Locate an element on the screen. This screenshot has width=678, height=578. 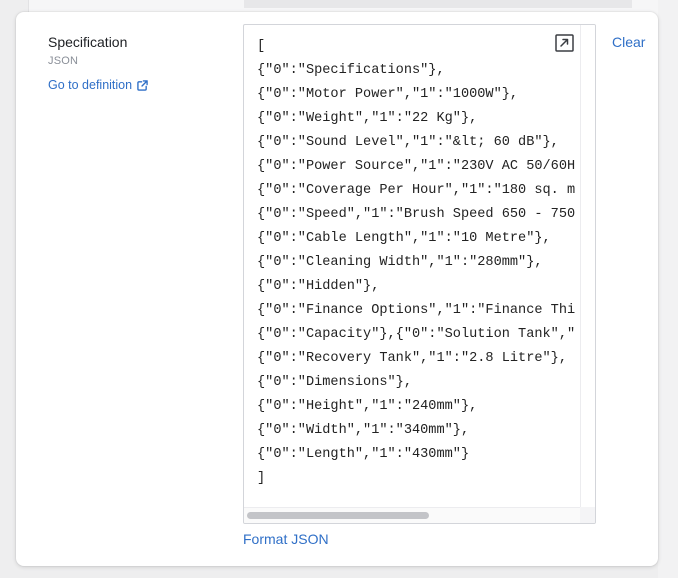
code-line: {"0":"Sound Level","1":"&lt; 60 dB"}, is located at coordinates (408, 142).